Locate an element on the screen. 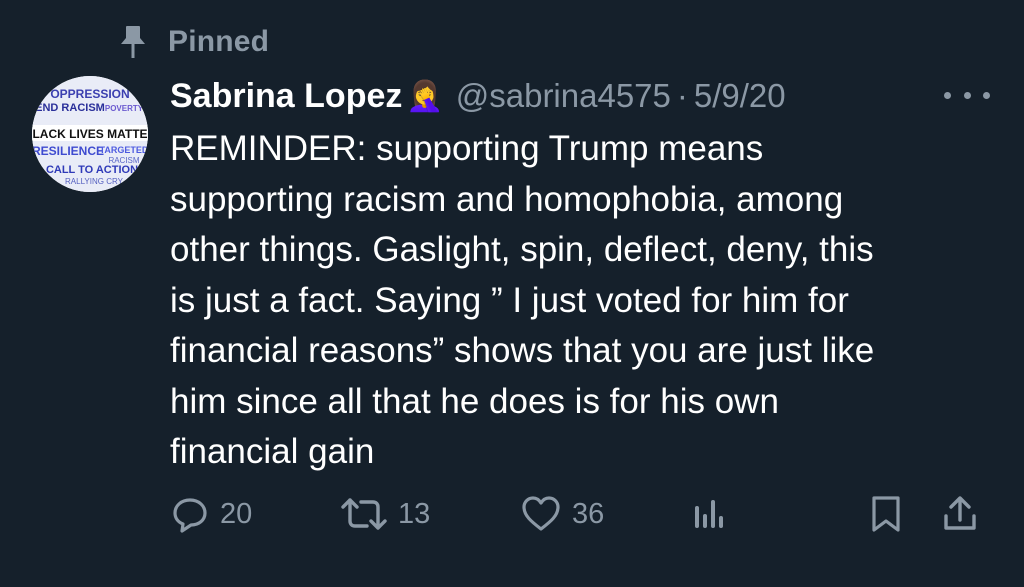 The width and height of the screenshot is (1024, 587). avatar-word: RALLYING CRY is located at coordinates (94, 181).